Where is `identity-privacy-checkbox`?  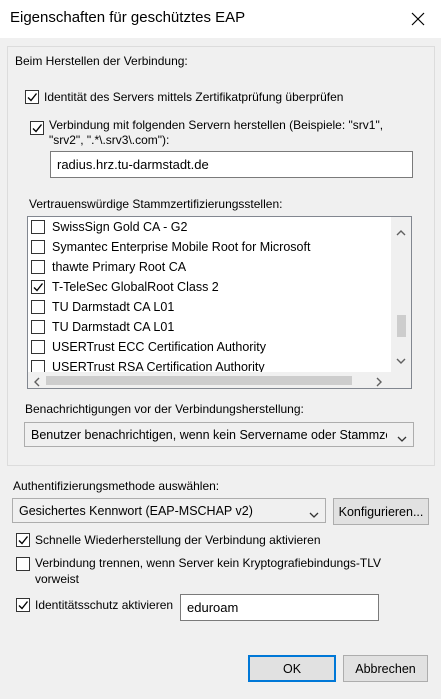
identity-privacy-checkbox is located at coordinates (23, 605).